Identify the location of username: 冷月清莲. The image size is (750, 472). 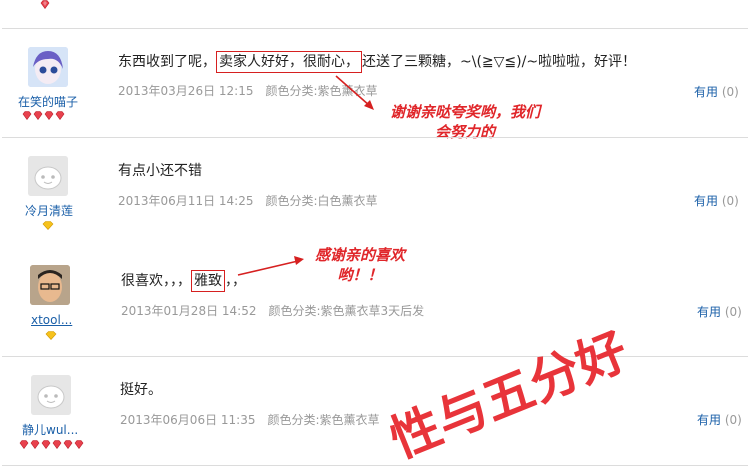
(49, 210).